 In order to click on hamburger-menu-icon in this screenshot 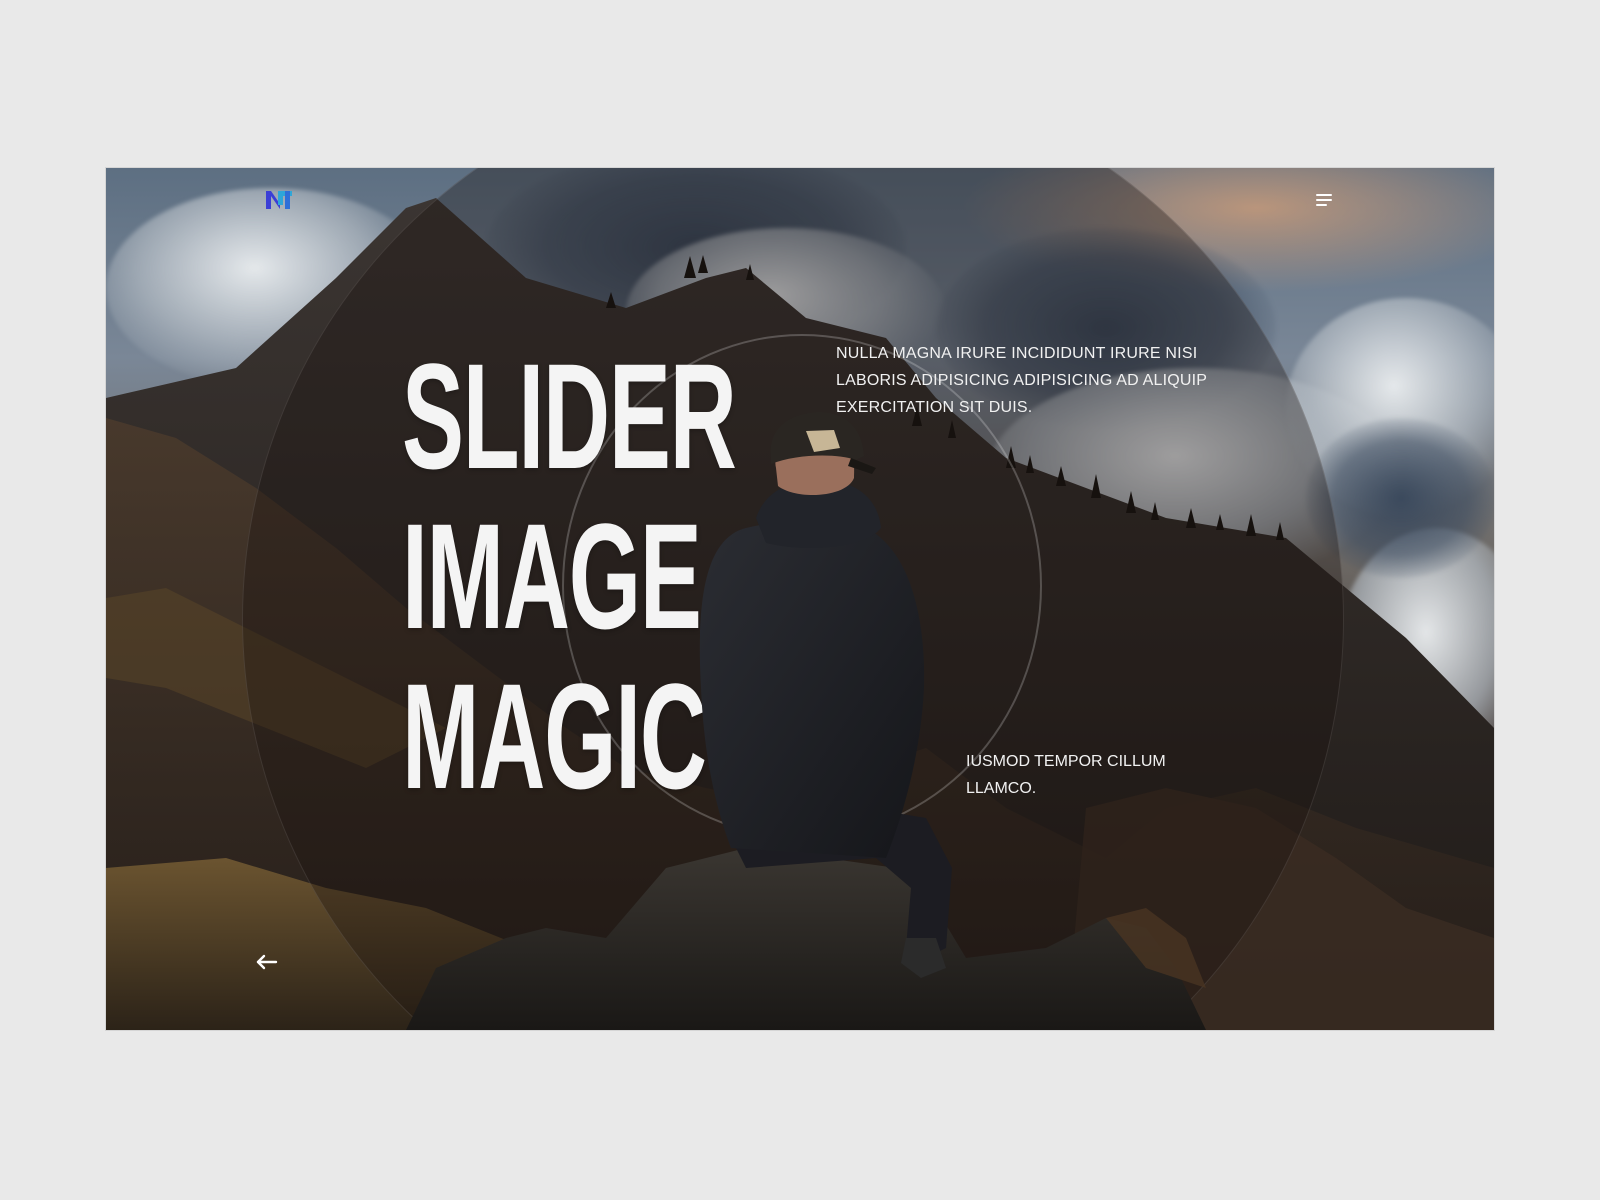, I will do `click(1326, 200)`.